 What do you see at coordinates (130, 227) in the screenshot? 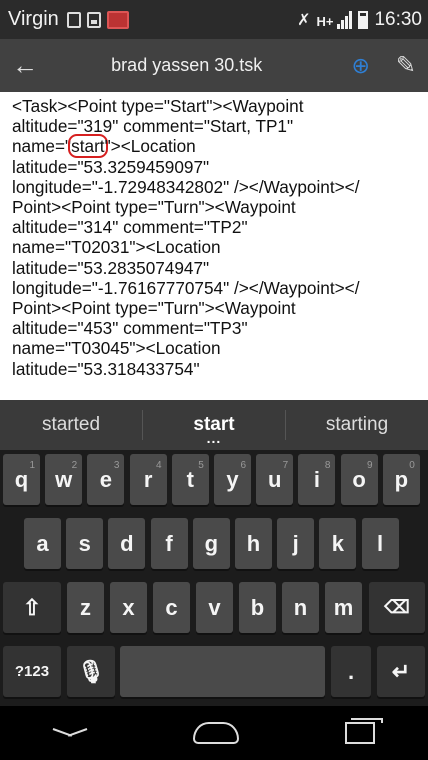
I see `editor-line: altitude="314" comment="TP2"` at bounding box center [130, 227].